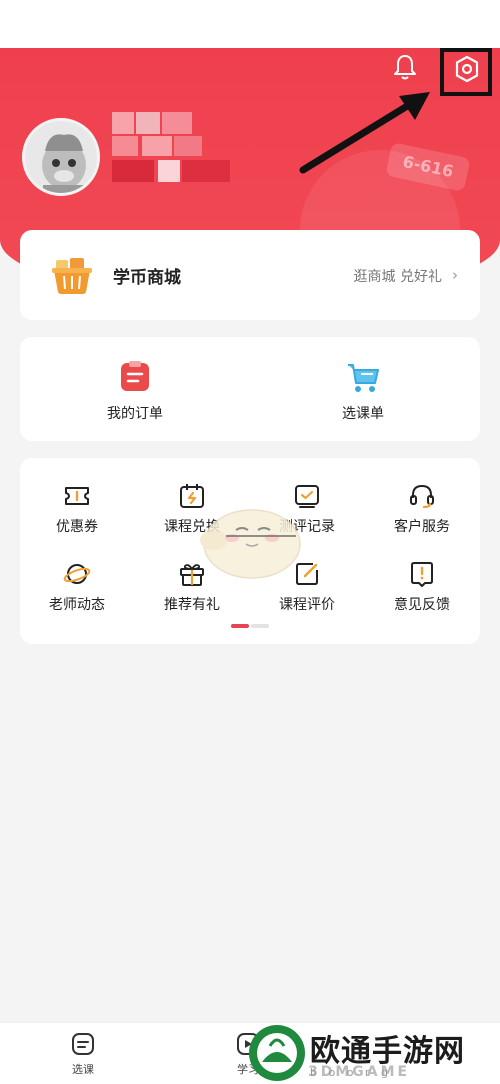 The height and width of the screenshot is (1084, 500). I want to click on basket-icon, so click(72, 276).